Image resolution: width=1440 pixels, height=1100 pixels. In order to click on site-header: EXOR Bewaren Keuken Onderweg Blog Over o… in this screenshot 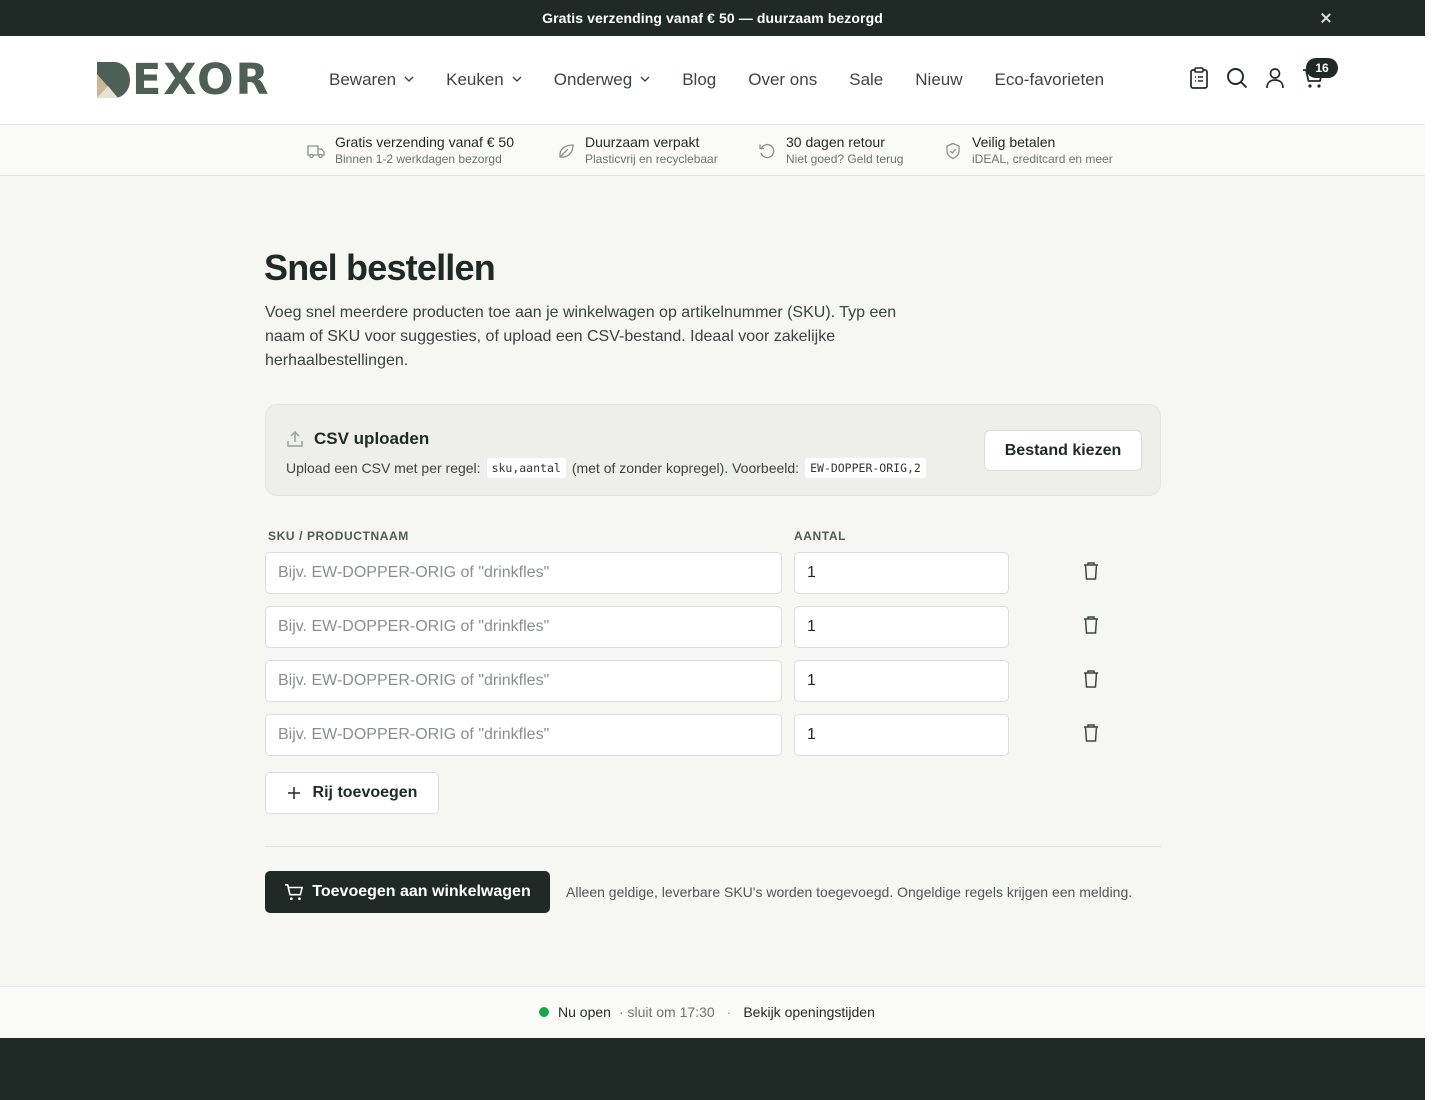, I will do `click(712, 80)`.